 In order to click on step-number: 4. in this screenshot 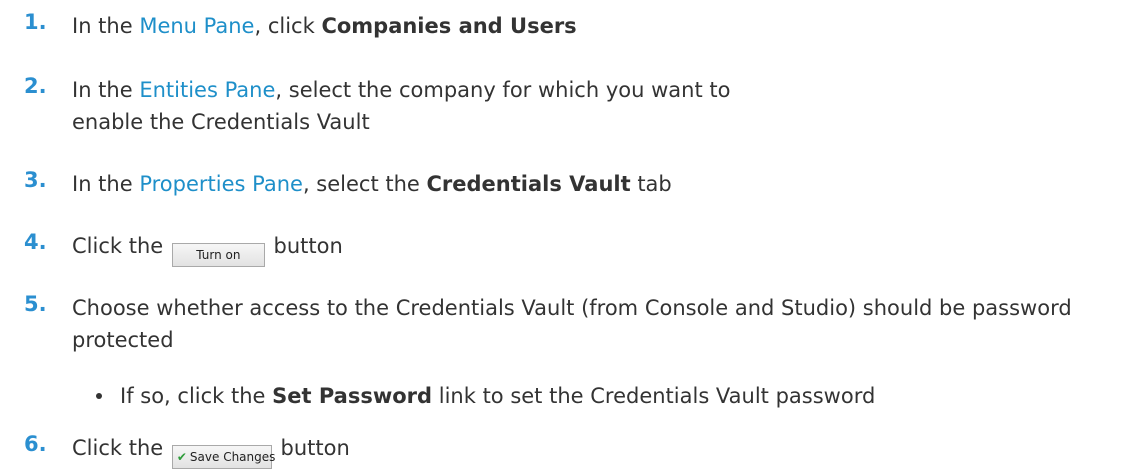, I will do `click(35, 242)`.